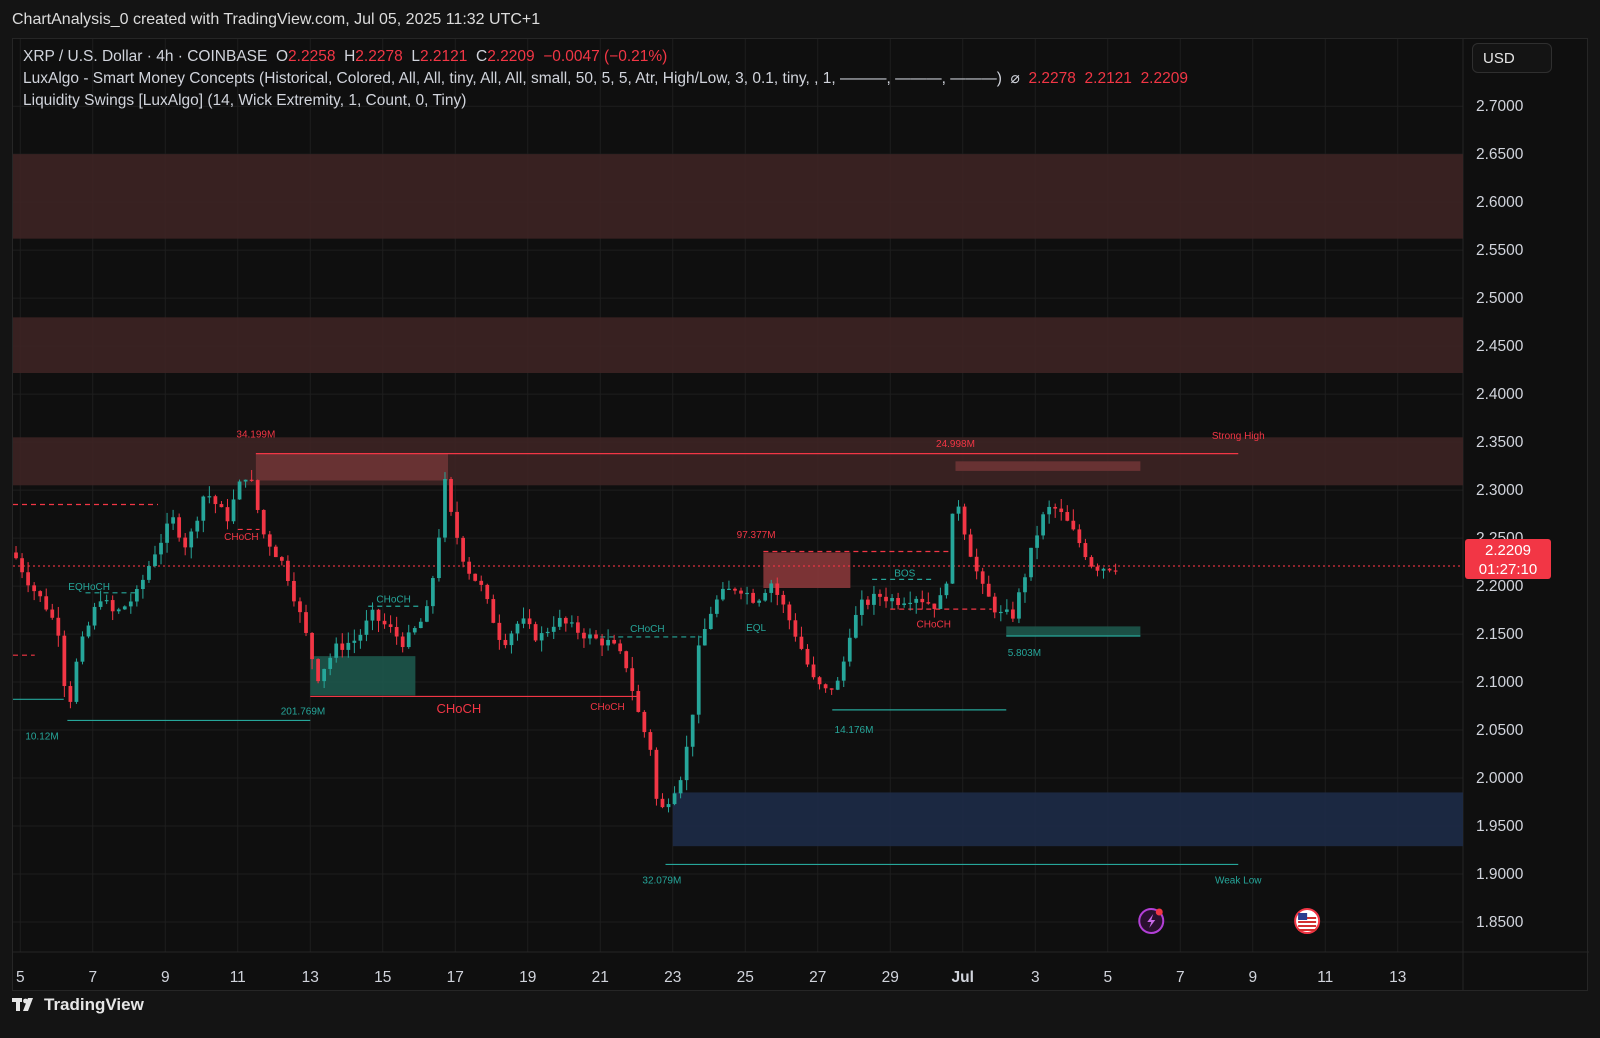  I want to click on price-axis-label: 1.9000, so click(1500, 874).